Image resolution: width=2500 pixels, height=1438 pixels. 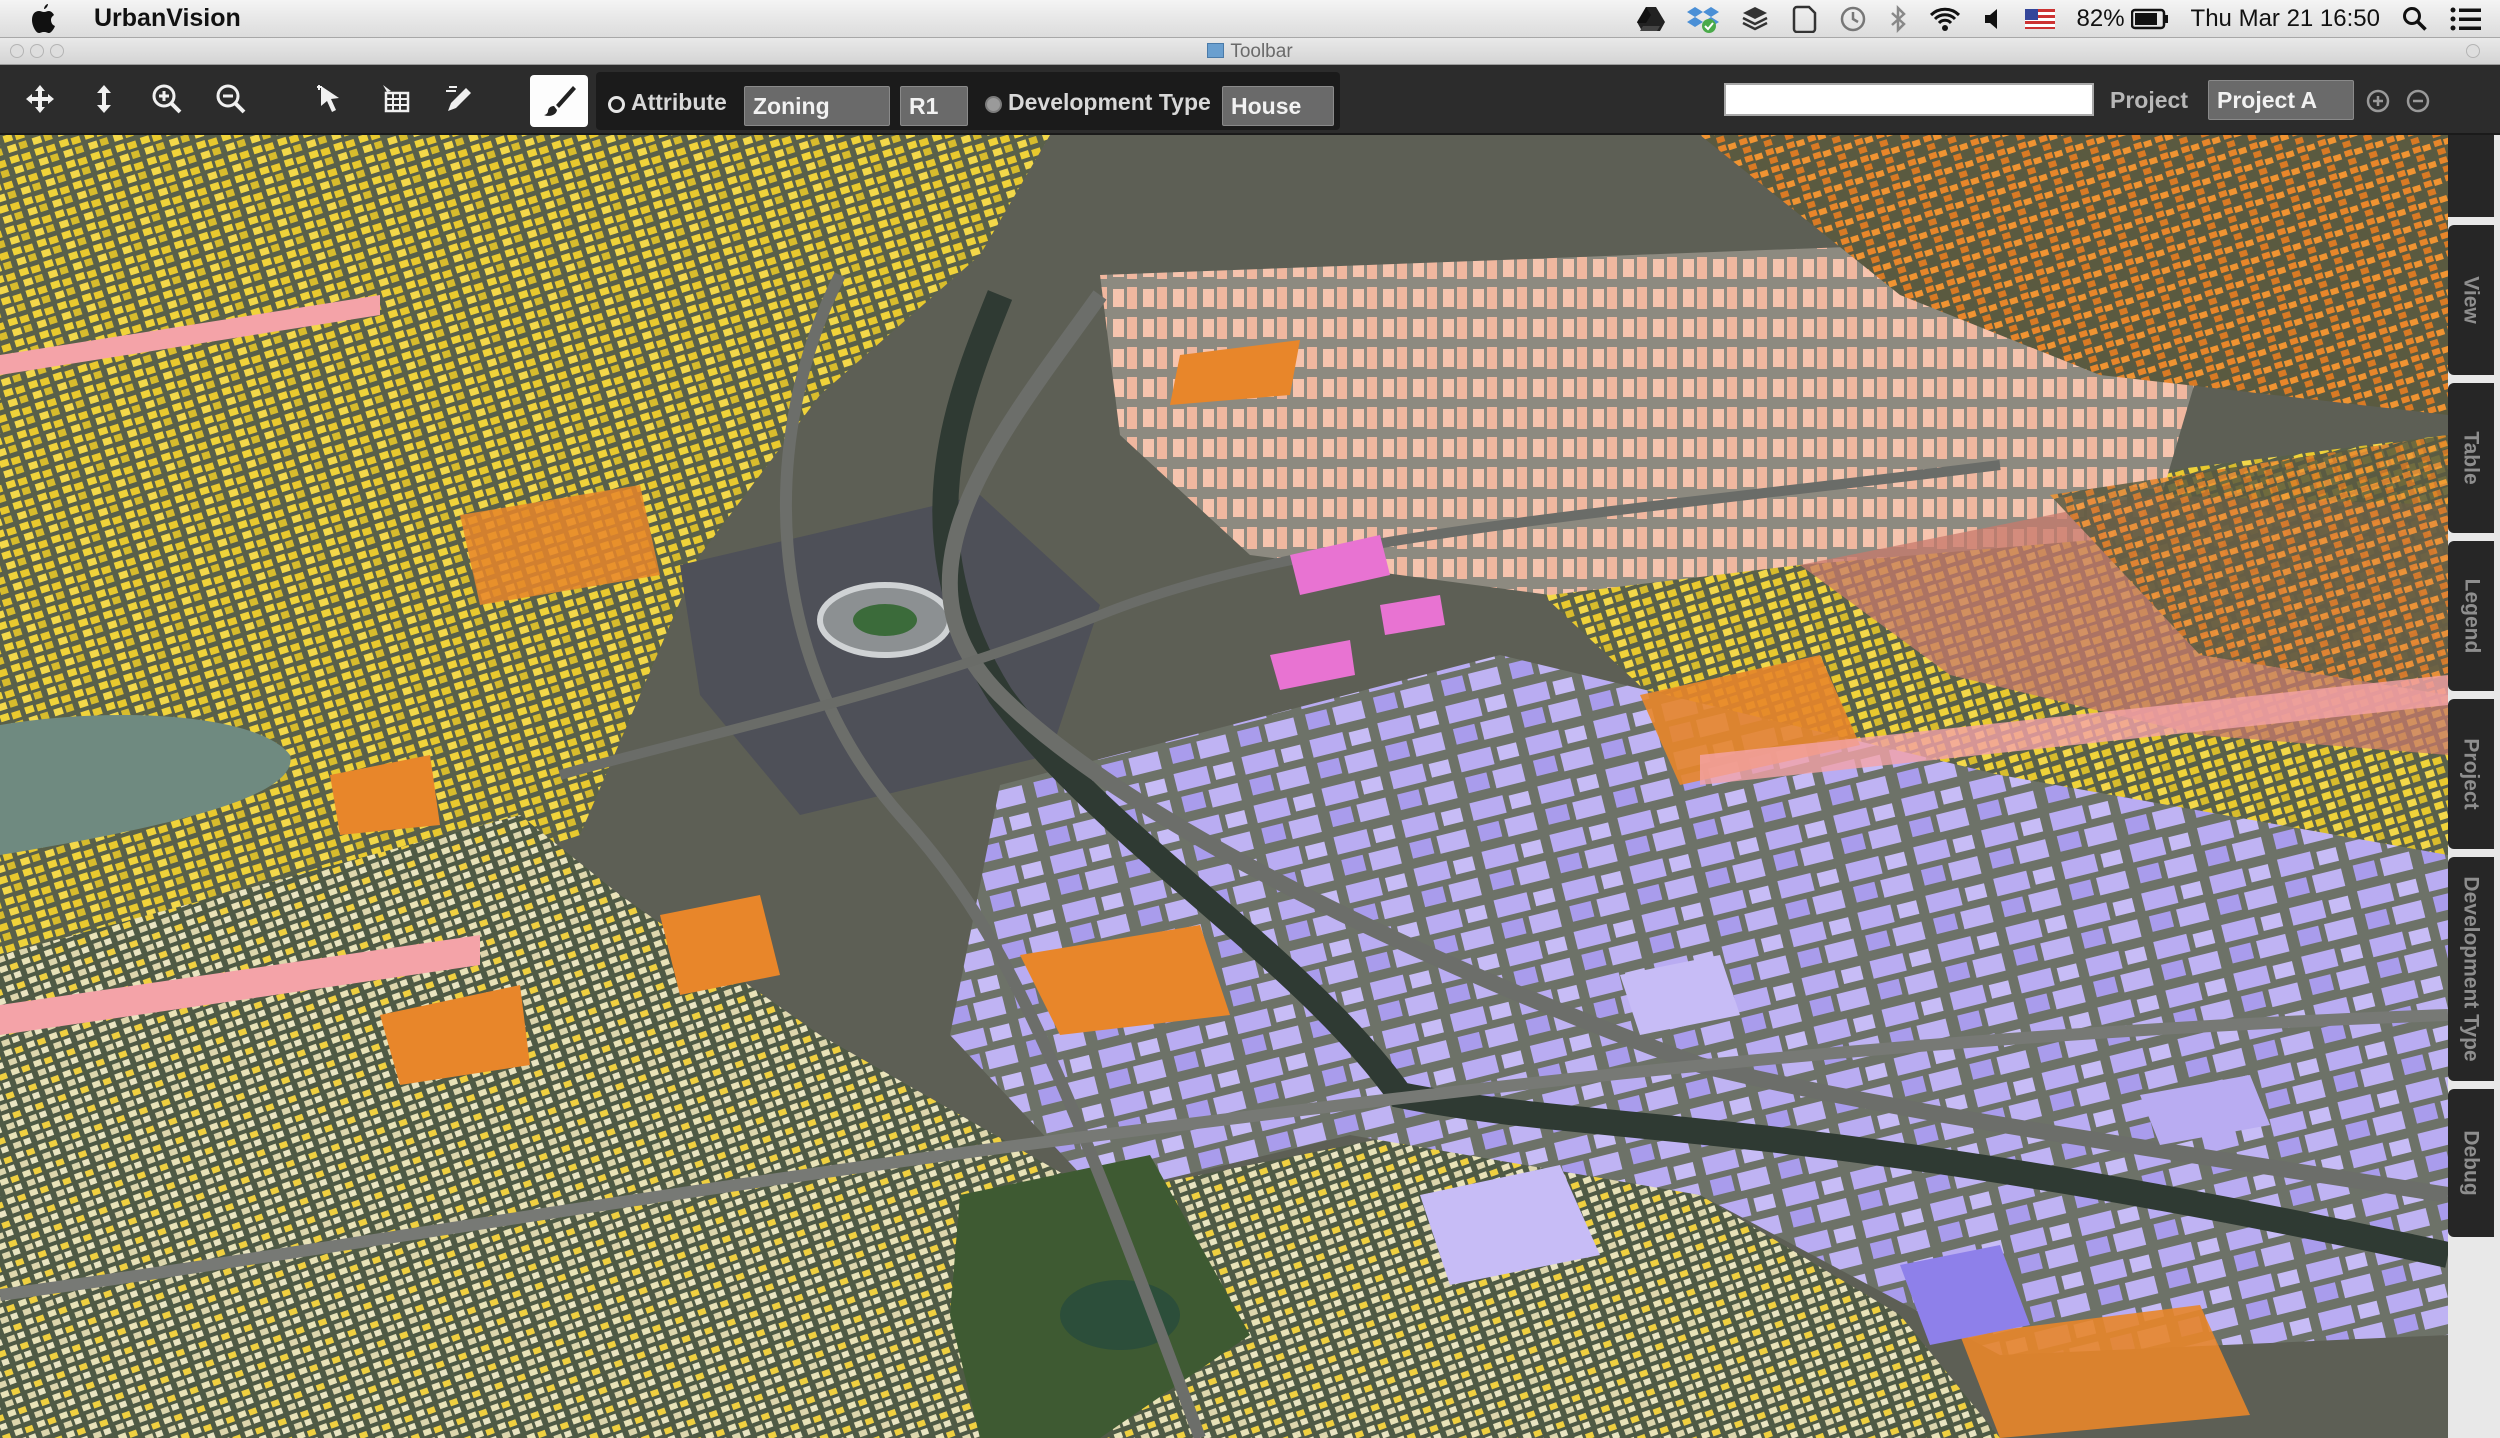 What do you see at coordinates (1804, 19) in the screenshot?
I see `evernote-icon` at bounding box center [1804, 19].